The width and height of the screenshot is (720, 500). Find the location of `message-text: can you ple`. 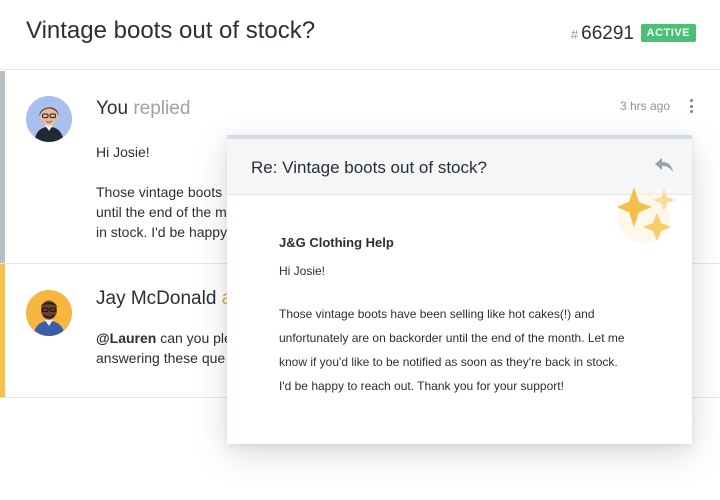

message-text: can you ple is located at coordinates (194, 338).